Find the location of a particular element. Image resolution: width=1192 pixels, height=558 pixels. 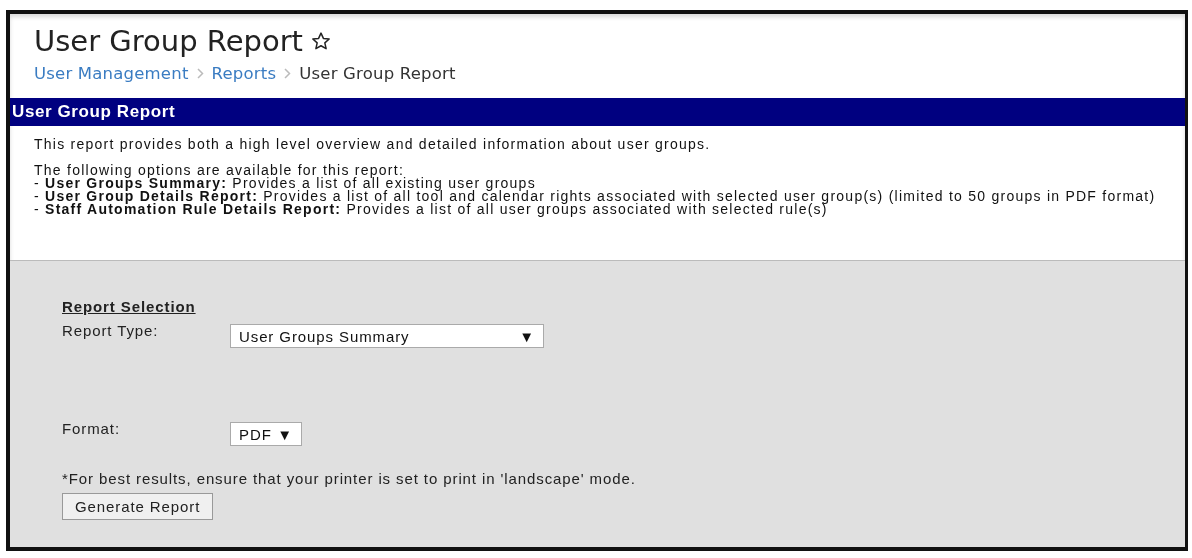

report-type-select: User Groups Summary ▼ is located at coordinates (387, 336).